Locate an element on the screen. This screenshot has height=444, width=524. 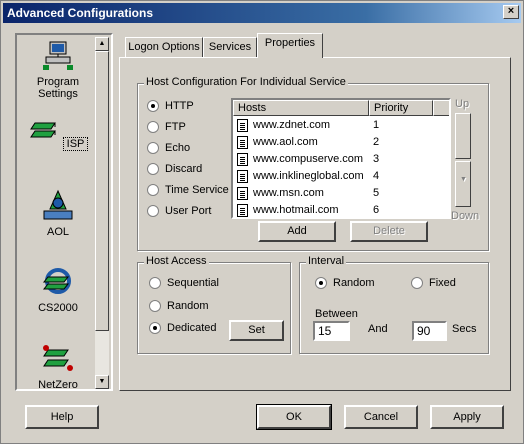
column-header-hosts: Hosts is located at coordinates (301, 108).